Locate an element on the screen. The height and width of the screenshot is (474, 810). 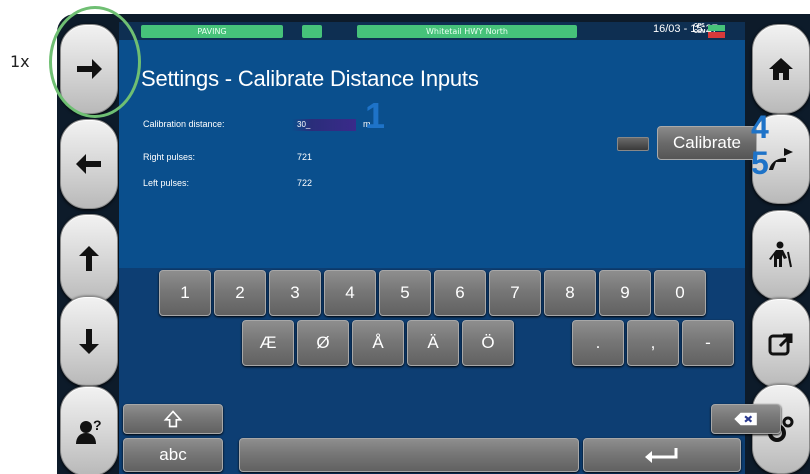
key-a-ring: Å is located at coordinates (378, 343).